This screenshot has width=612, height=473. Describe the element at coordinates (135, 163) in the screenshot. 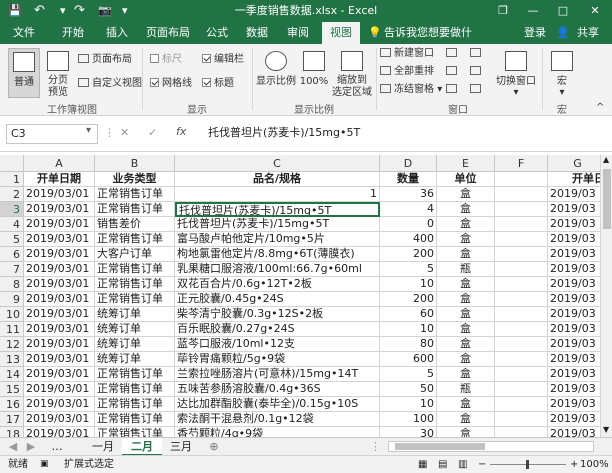

I see `column-header: B` at that location.